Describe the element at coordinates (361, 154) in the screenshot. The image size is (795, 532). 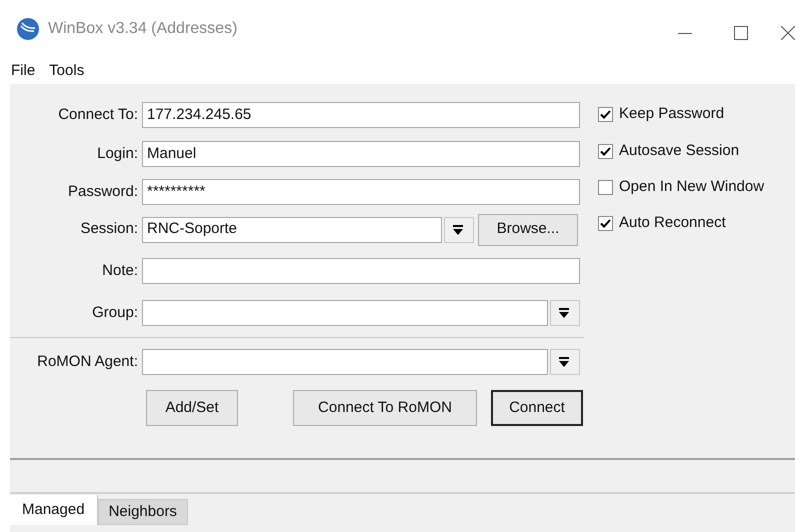
I see `input-field: Manuel` at that location.